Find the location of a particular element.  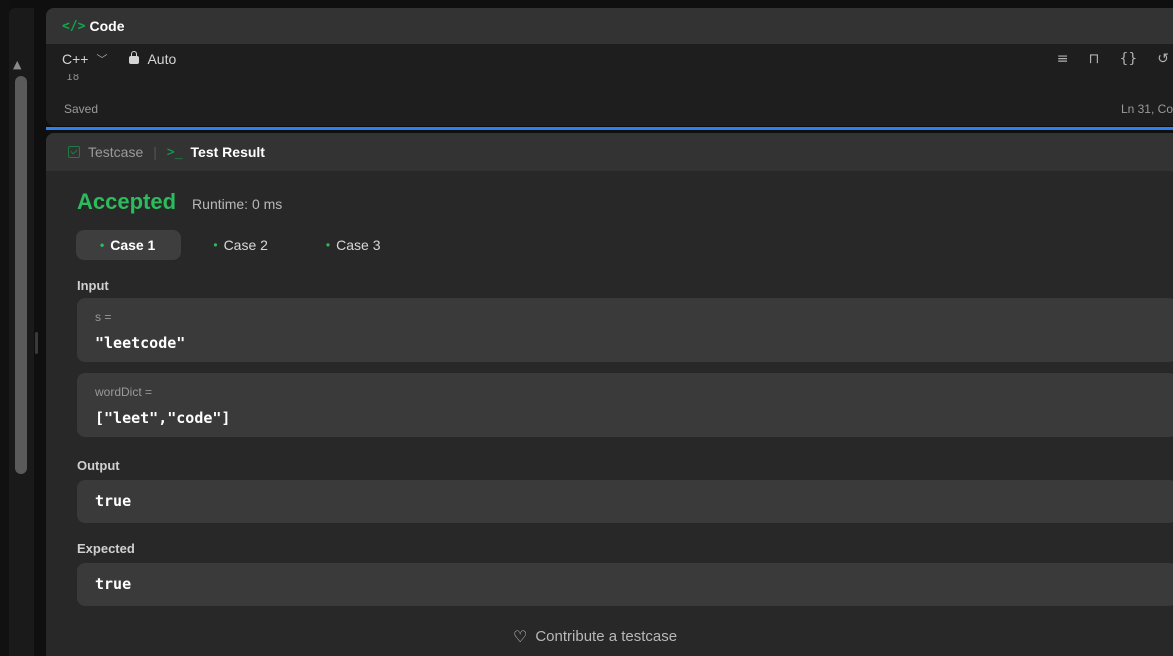

expected-box: true is located at coordinates (625, 584).